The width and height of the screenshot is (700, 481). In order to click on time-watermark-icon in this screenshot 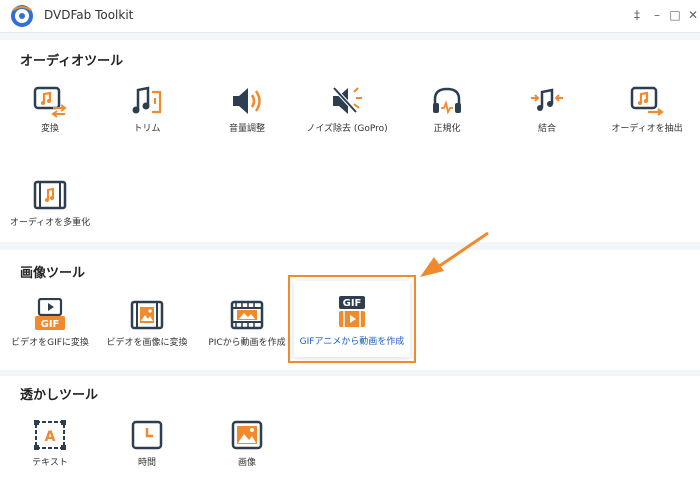, I will do `click(147, 435)`.